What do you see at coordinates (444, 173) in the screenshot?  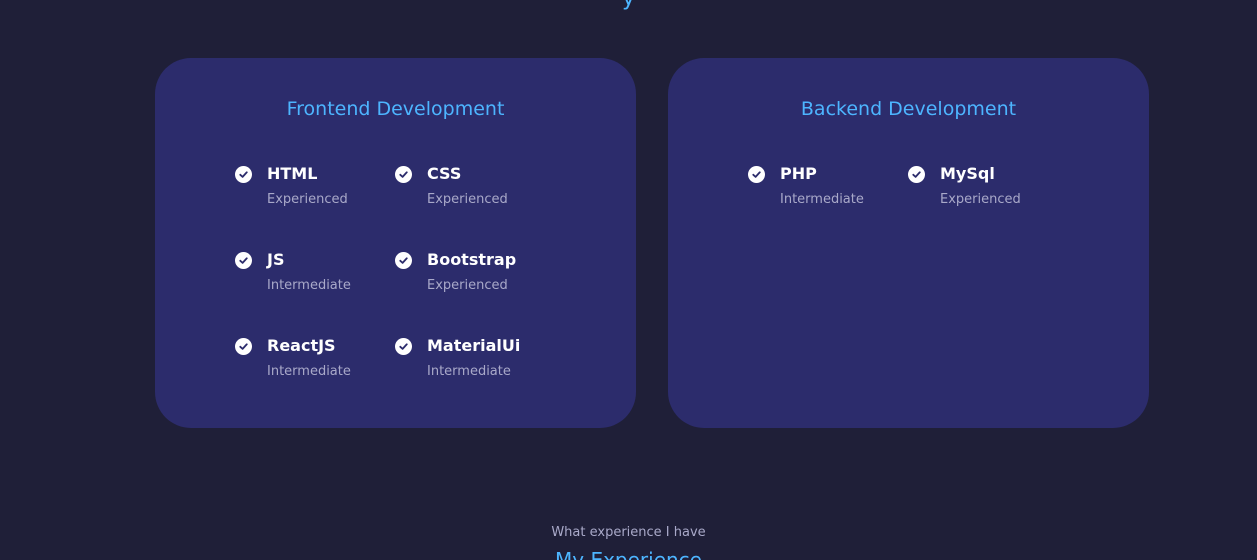 I see `skill-name: CSS` at bounding box center [444, 173].